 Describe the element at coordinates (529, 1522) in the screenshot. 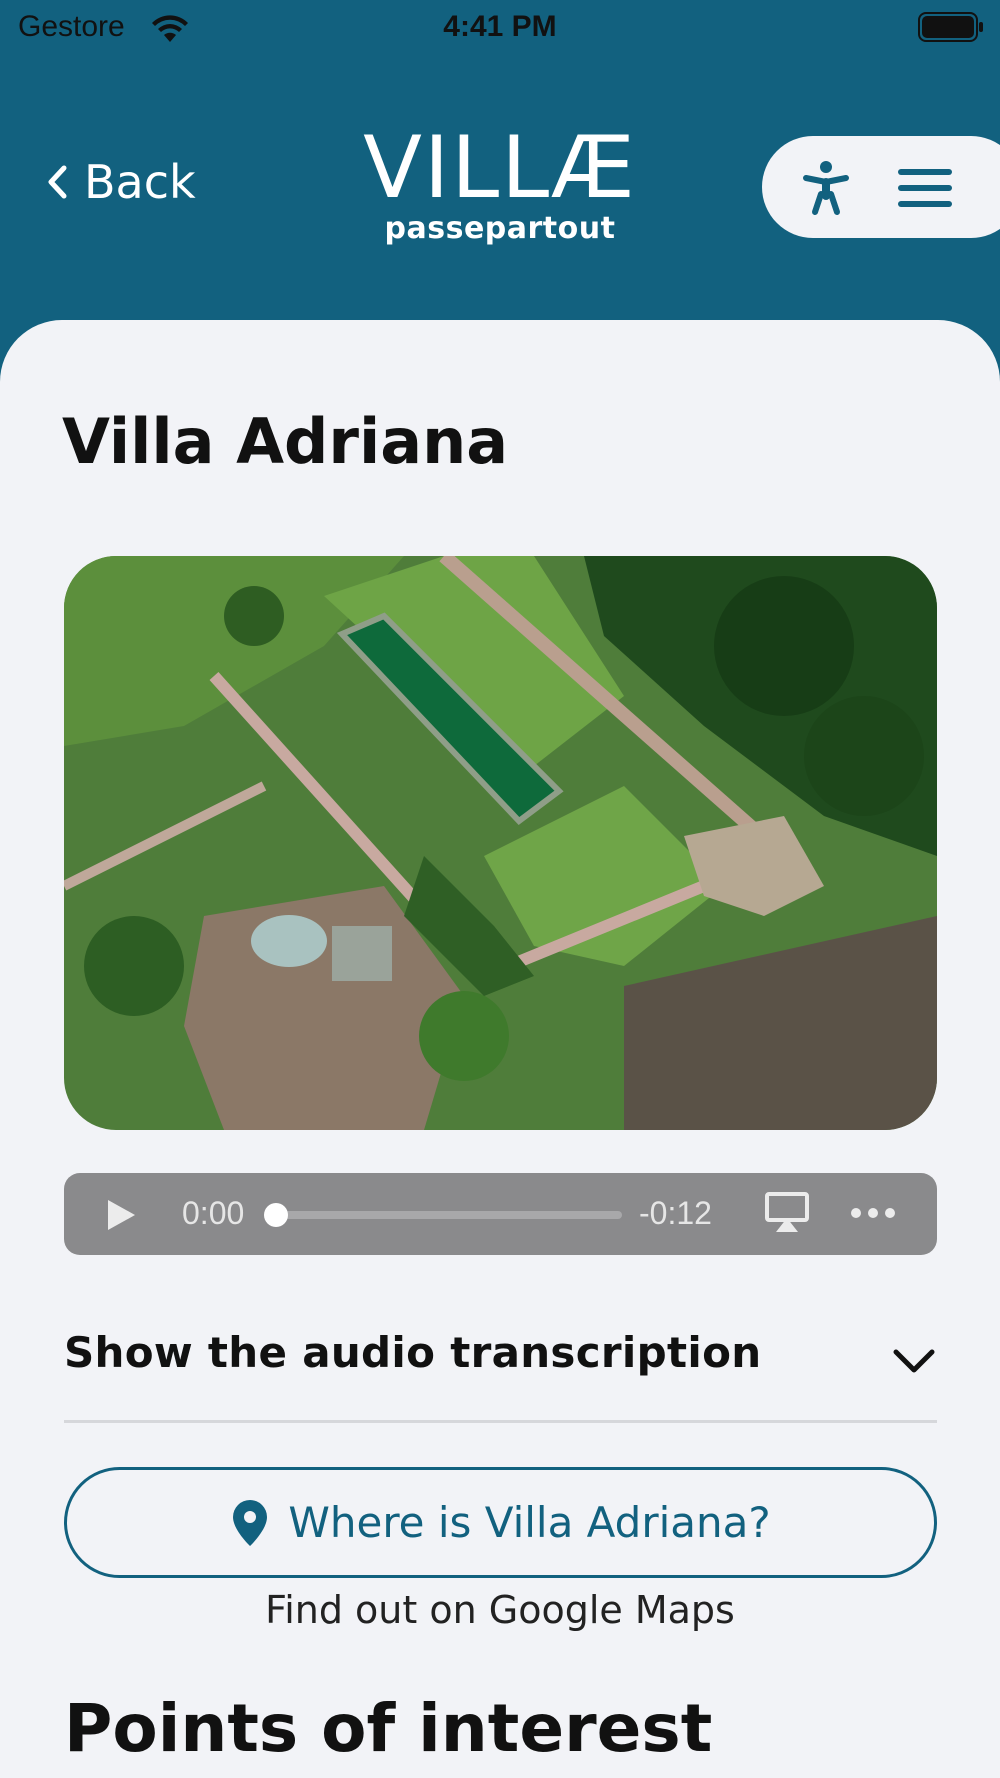

I see `map-button-label: Where is Villa Adriana?` at that location.